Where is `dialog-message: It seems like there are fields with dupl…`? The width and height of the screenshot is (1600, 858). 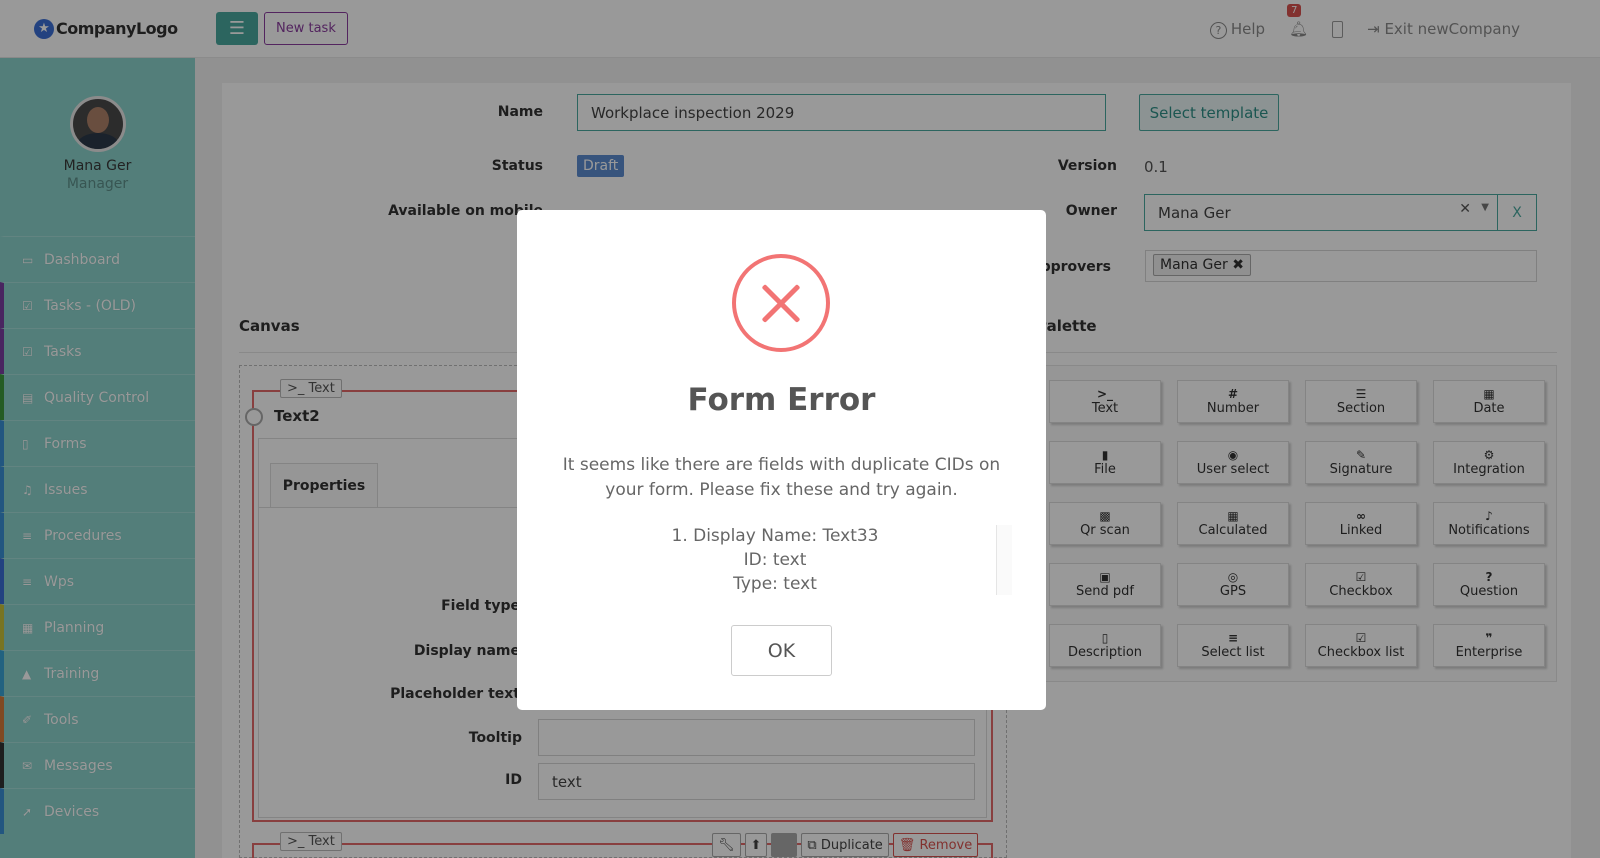 dialog-message: It seems like there are fields with dupl… is located at coordinates (781, 477).